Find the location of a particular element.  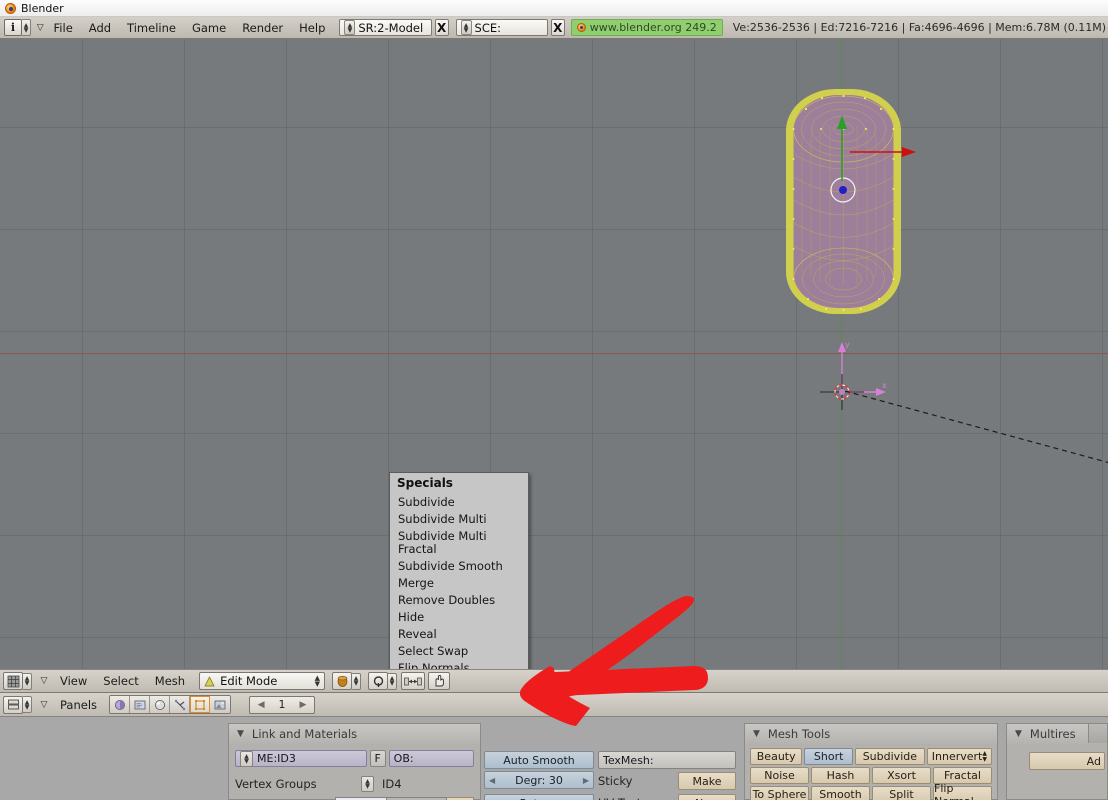

innervert-dropdown: Innervert ▲ ▼ is located at coordinates (959, 756).